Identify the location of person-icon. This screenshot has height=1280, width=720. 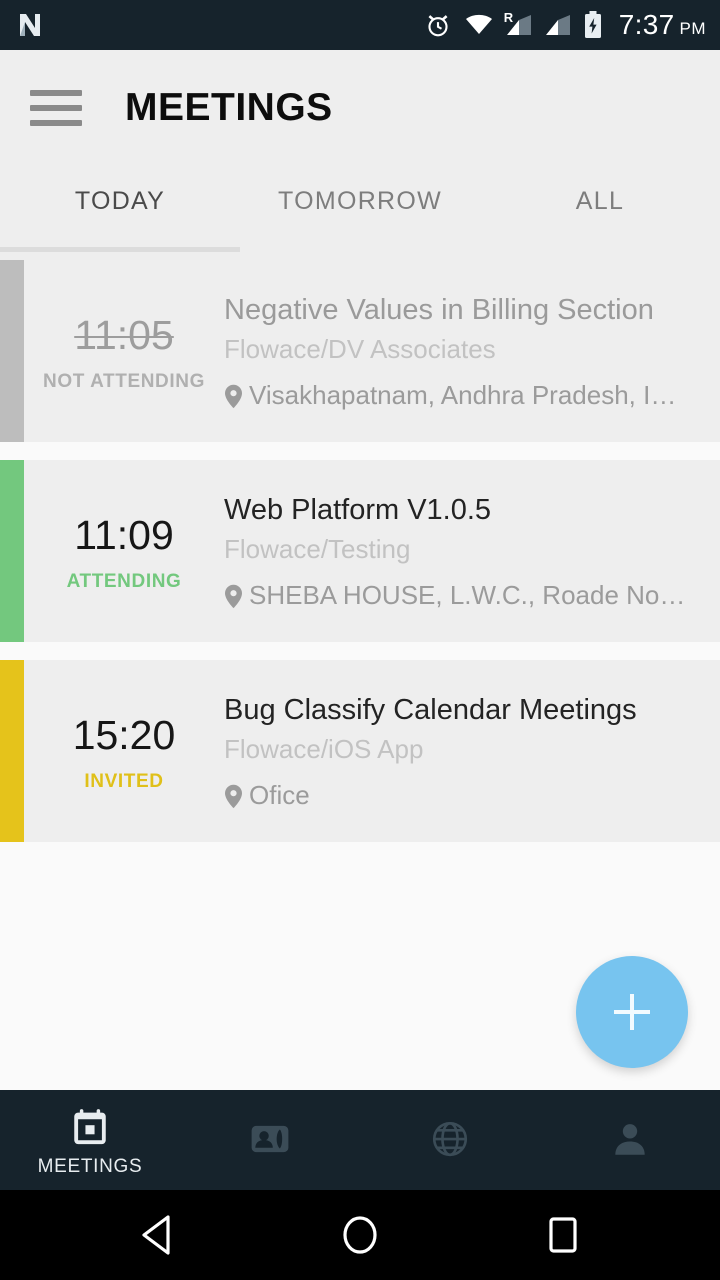
(630, 1139).